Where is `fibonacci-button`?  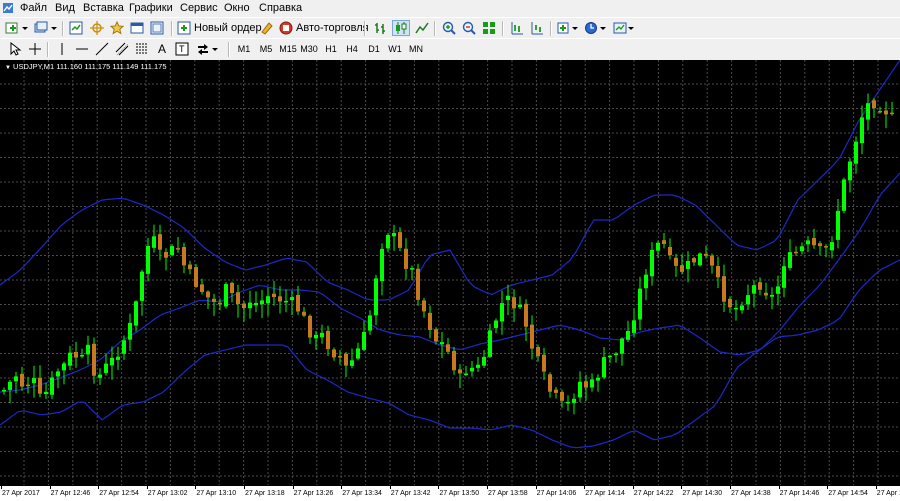
fibonacci-button is located at coordinates (142, 49).